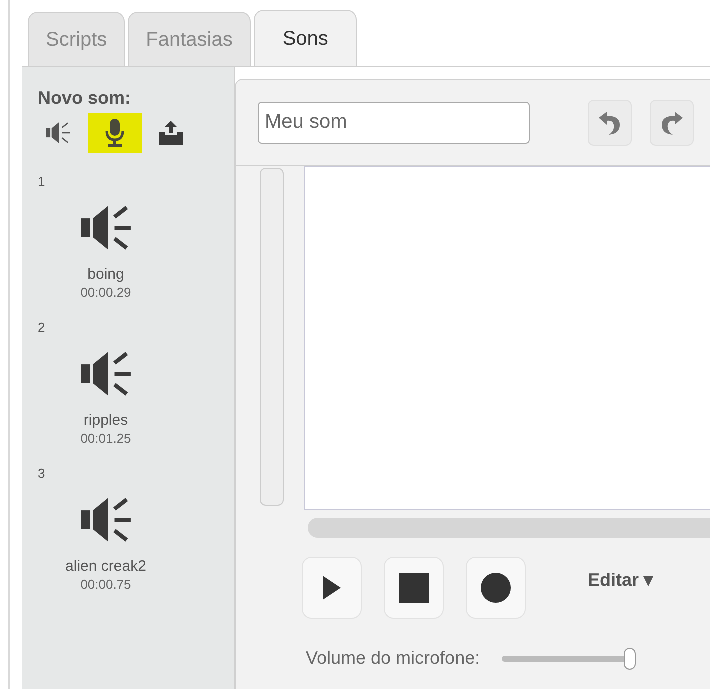 The height and width of the screenshot is (689, 710). What do you see at coordinates (630, 659) in the screenshot?
I see `slider-thumb` at bounding box center [630, 659].